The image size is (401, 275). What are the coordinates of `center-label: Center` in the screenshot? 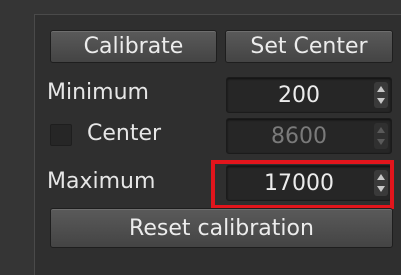 It's located at (124, 133).